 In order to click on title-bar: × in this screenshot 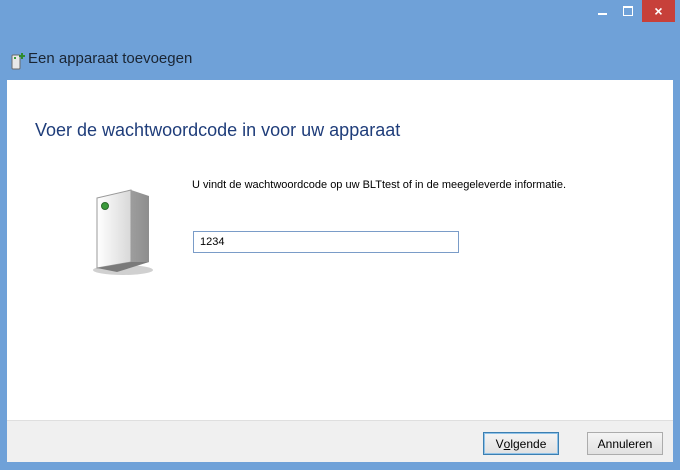, I will do `click(340, 17)`.